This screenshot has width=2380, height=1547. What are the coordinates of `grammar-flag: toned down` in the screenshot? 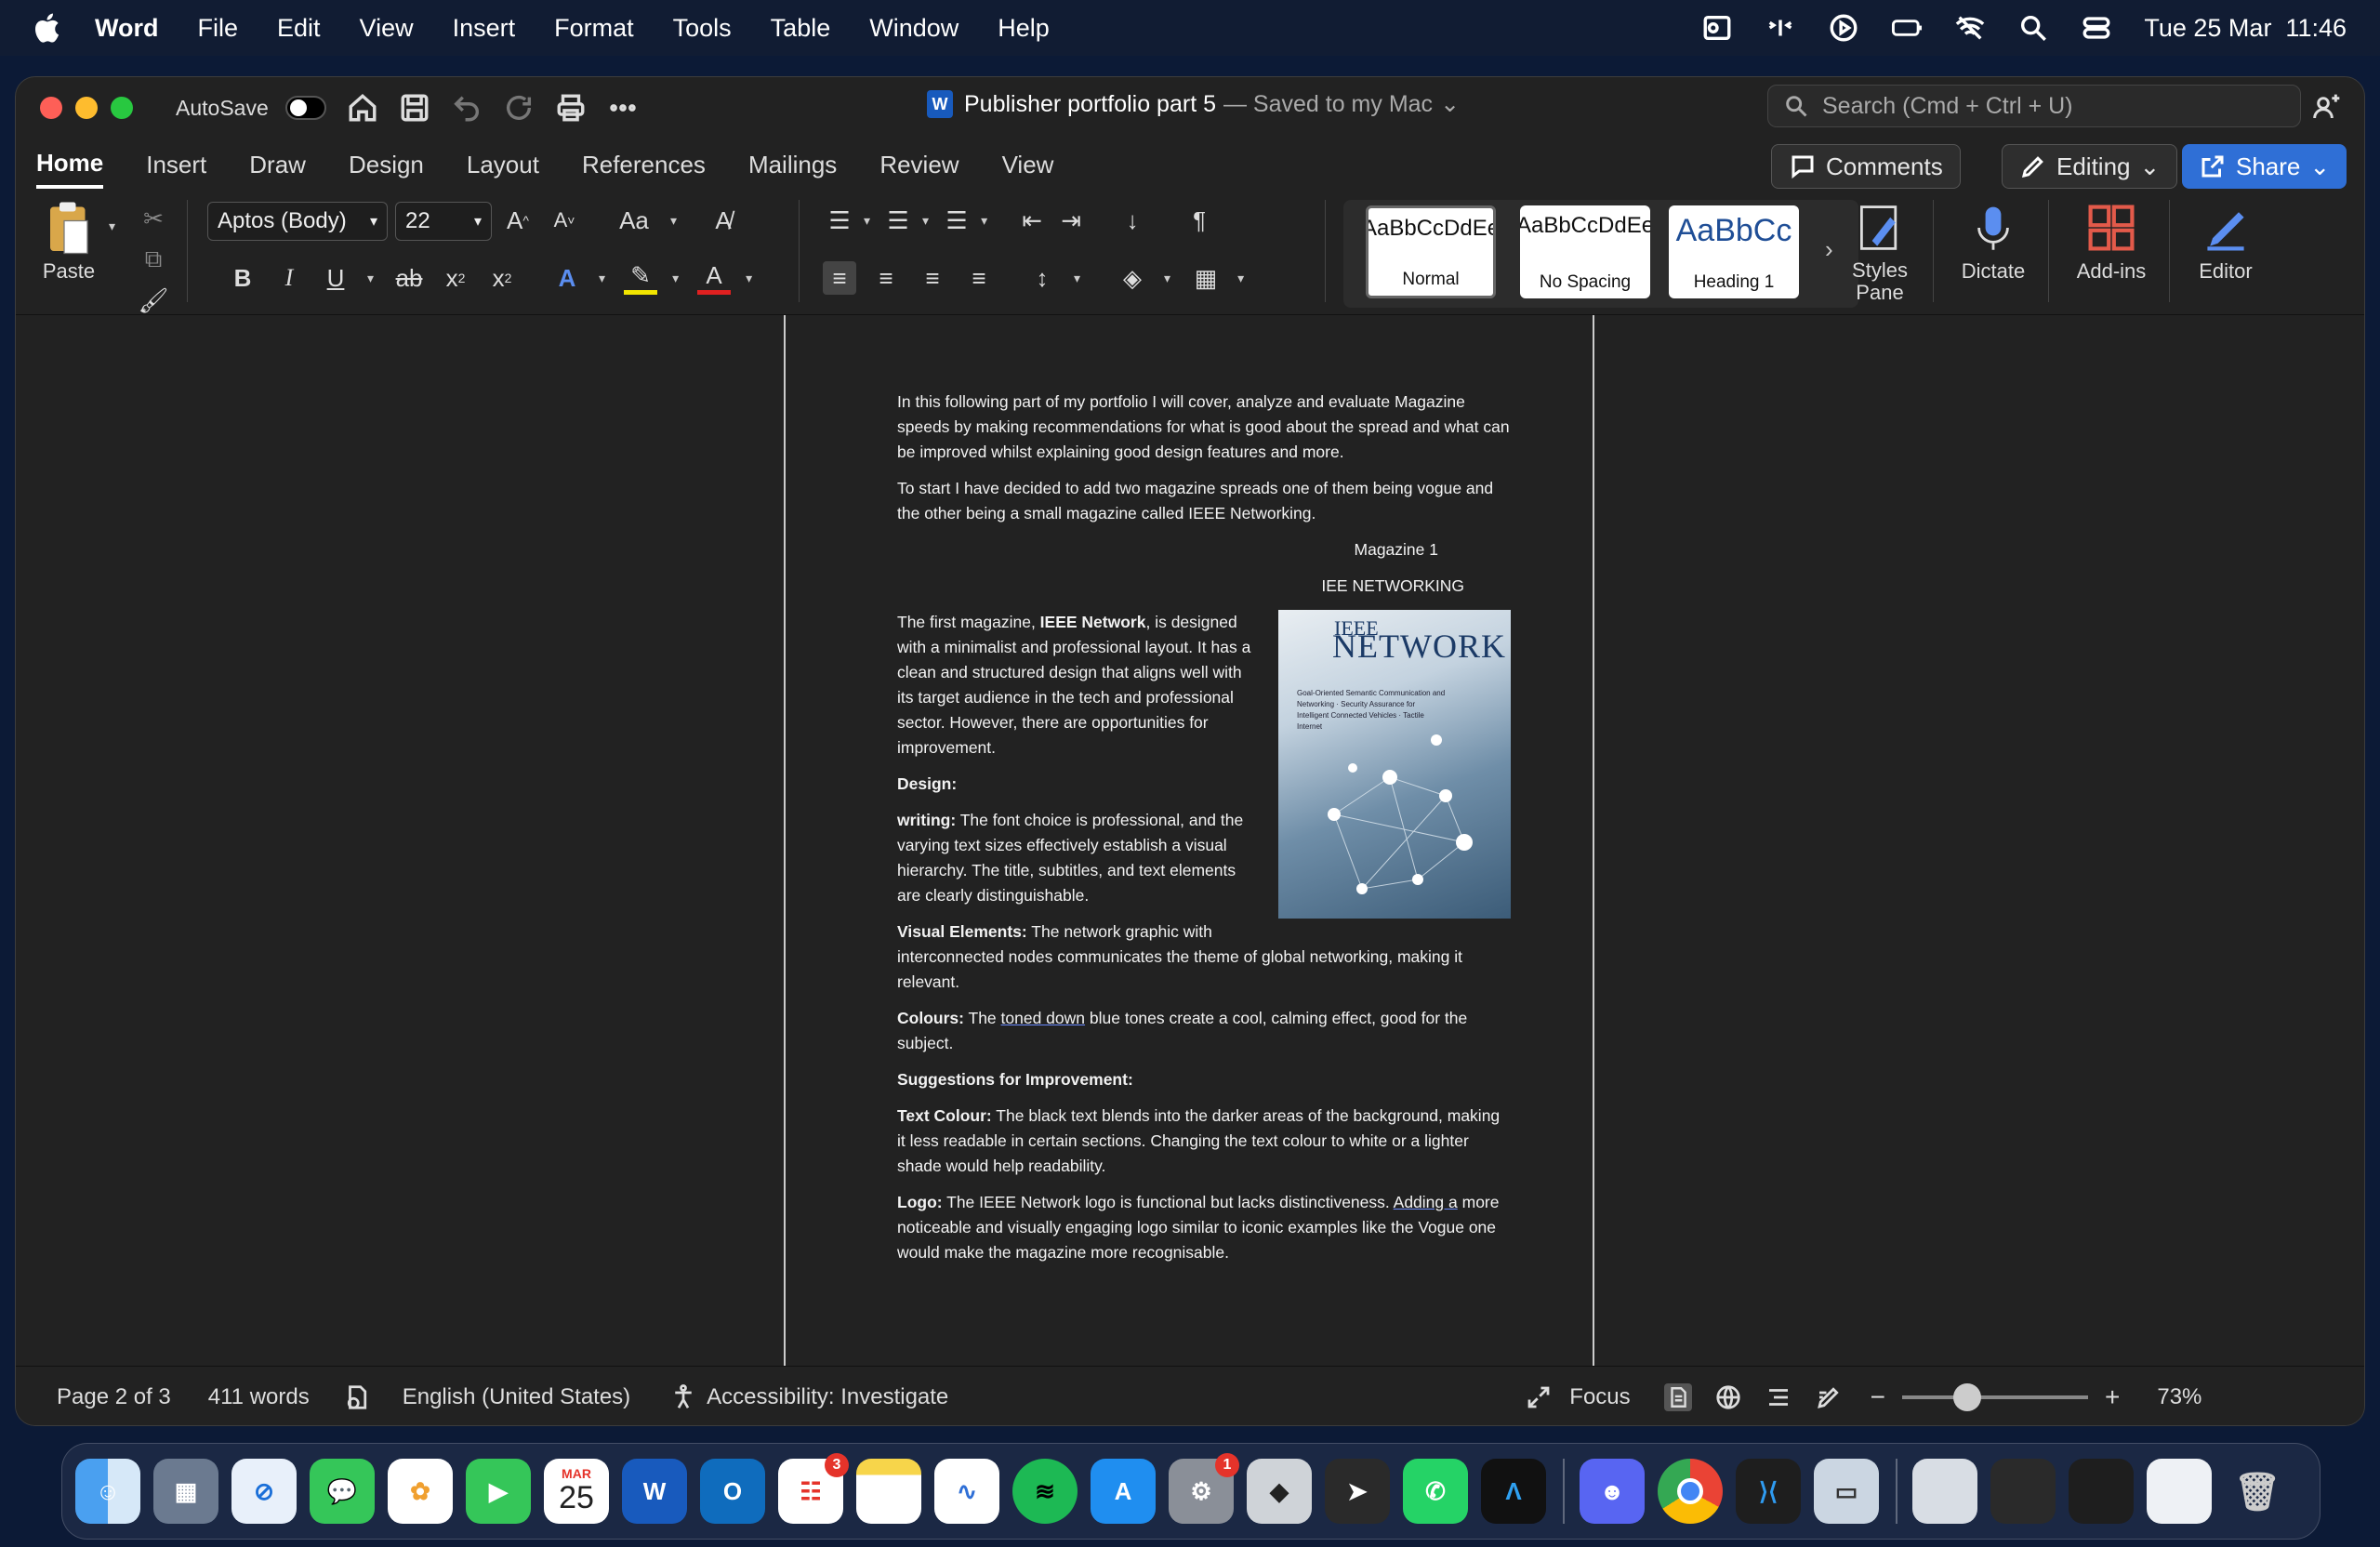 It's located at (1043, 1018).